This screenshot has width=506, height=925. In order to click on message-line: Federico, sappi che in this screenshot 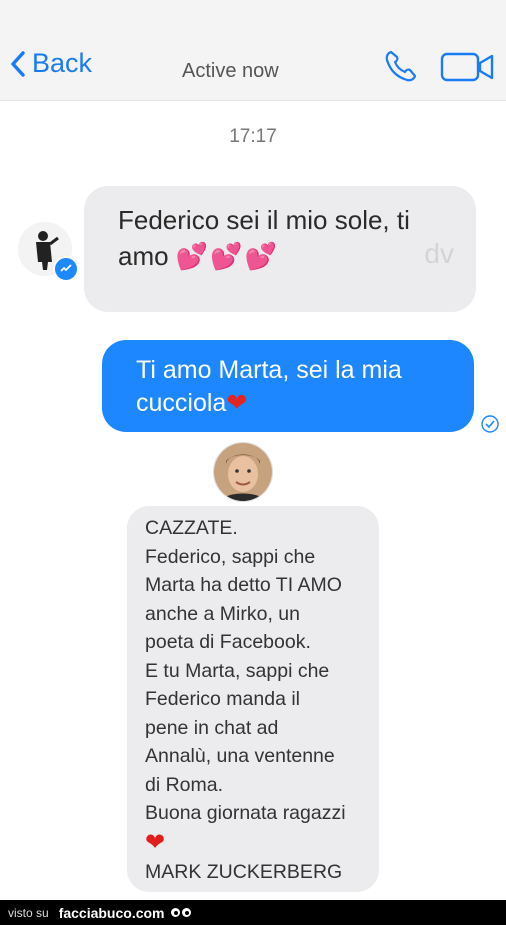, I will do `click(230, 556)`.